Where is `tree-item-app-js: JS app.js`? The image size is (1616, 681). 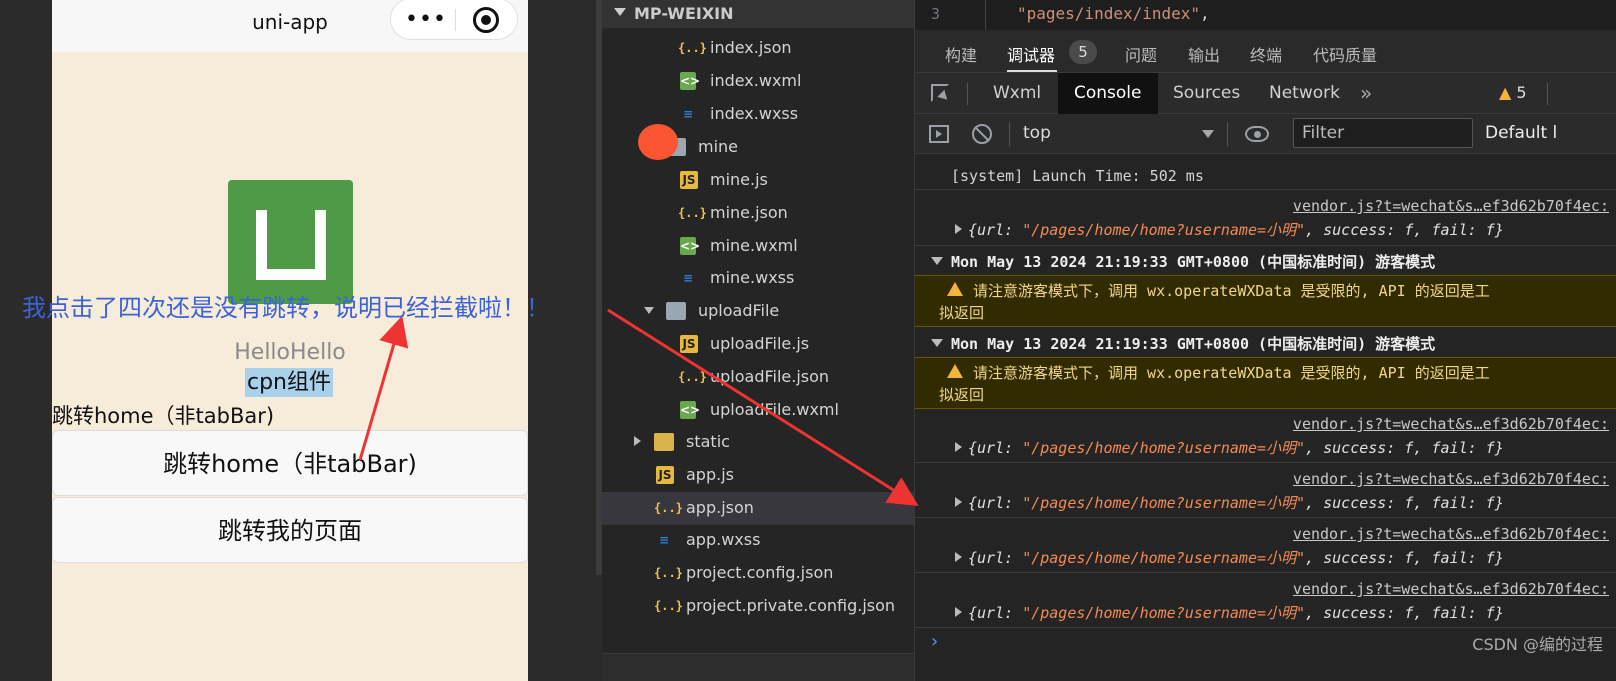
tree-item-app-js: JS app.js is located at coordinates (758, 475).